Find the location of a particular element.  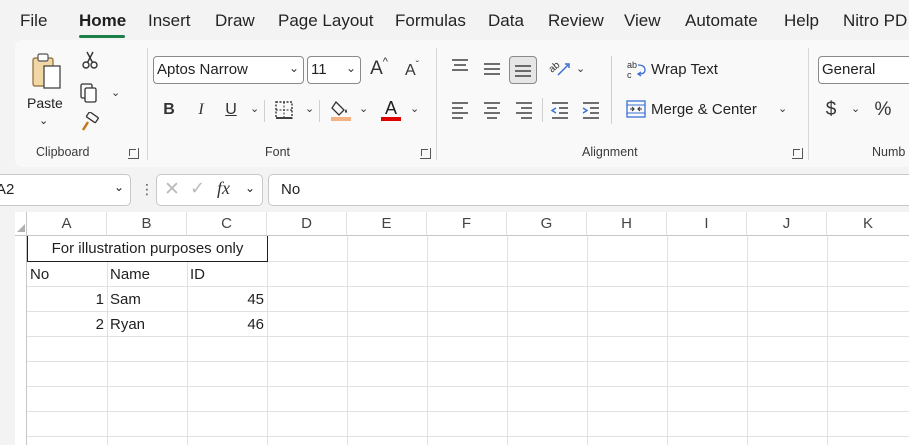

font-name-select: Aptos Narrow ⌄ is located at coordinates (228, 70).